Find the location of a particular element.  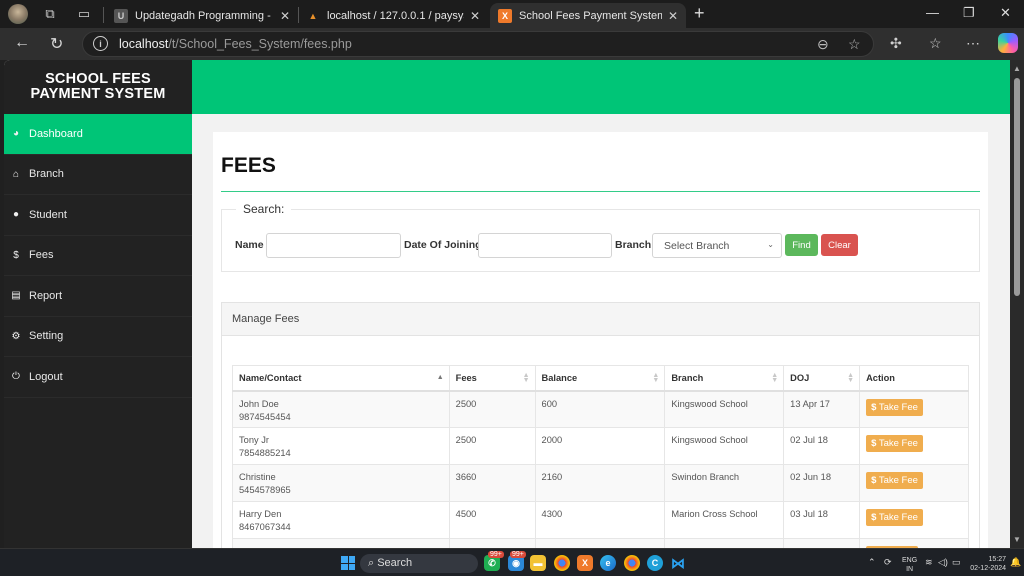

site-info-icon: i is located at coordinates (100, 43).